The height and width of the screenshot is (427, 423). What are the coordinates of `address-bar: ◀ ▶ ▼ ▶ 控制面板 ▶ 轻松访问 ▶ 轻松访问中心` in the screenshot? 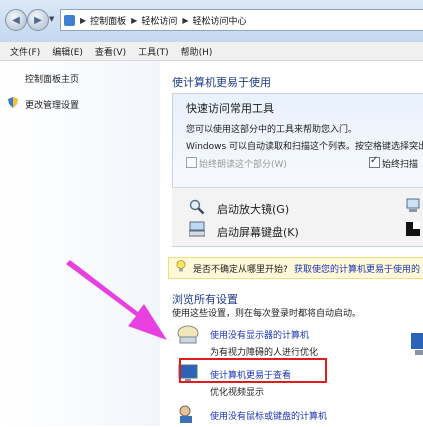 It's located at (211, 21).